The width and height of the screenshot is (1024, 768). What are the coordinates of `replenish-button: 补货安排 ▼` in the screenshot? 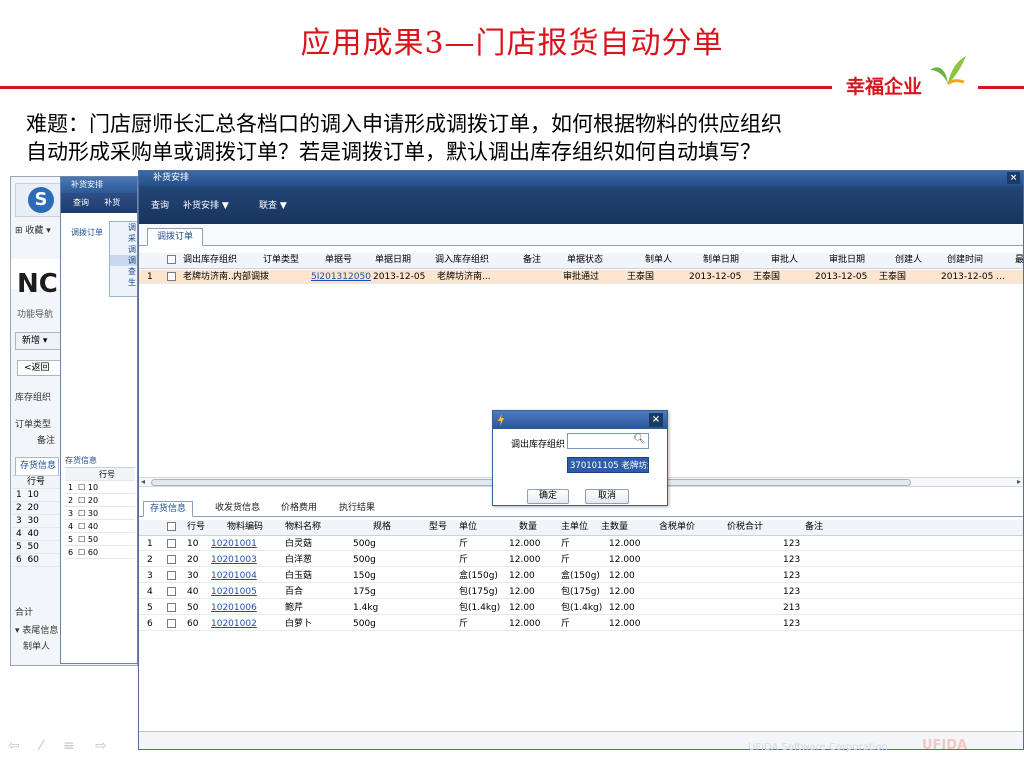 It's located at (206, 204).